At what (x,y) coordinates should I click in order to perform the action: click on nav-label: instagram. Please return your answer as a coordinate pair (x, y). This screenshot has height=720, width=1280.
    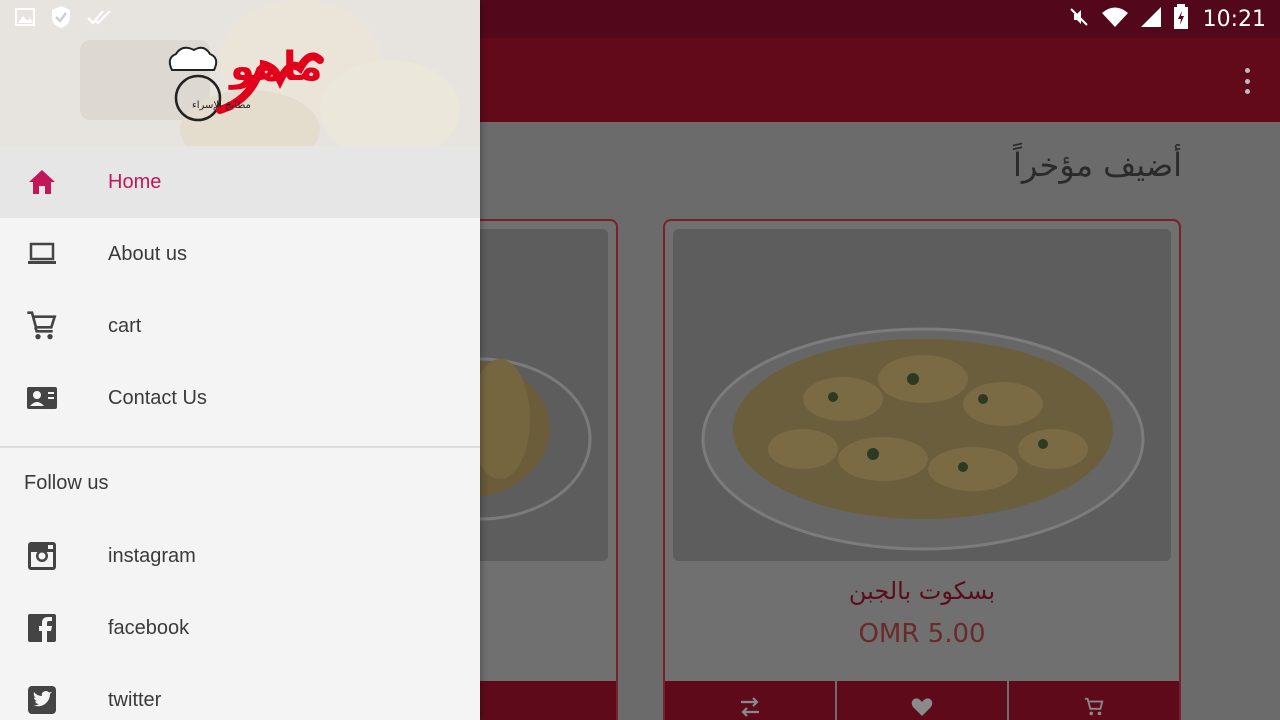
    Looking at the image, I should click on (152, 555).